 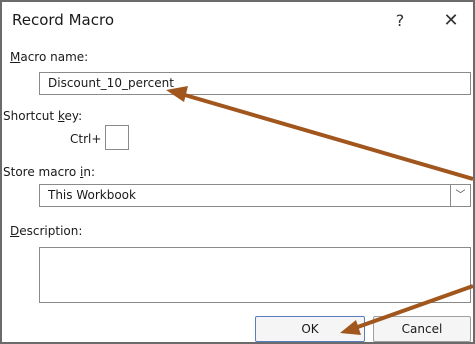 What do you see at coordinates (237, 22) in the screenshot?
I see `title-bar: Record Macro ? ✕` at bounding box center [237, 22].